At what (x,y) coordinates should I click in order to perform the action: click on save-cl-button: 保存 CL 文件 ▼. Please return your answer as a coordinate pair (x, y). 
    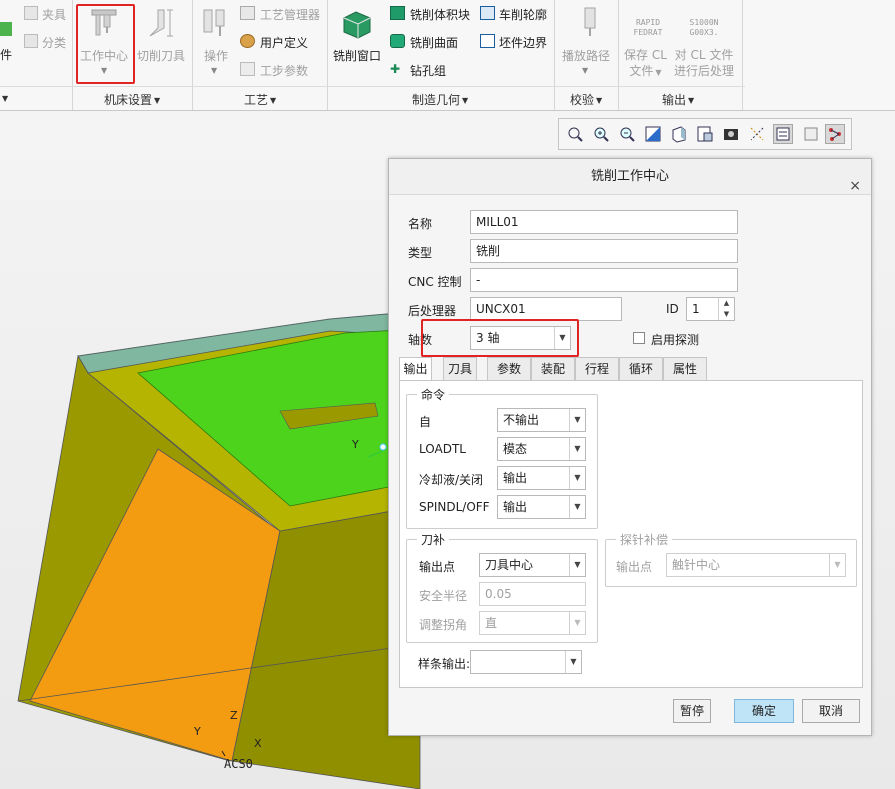
    Looking at the image, I should click on (645, 64).